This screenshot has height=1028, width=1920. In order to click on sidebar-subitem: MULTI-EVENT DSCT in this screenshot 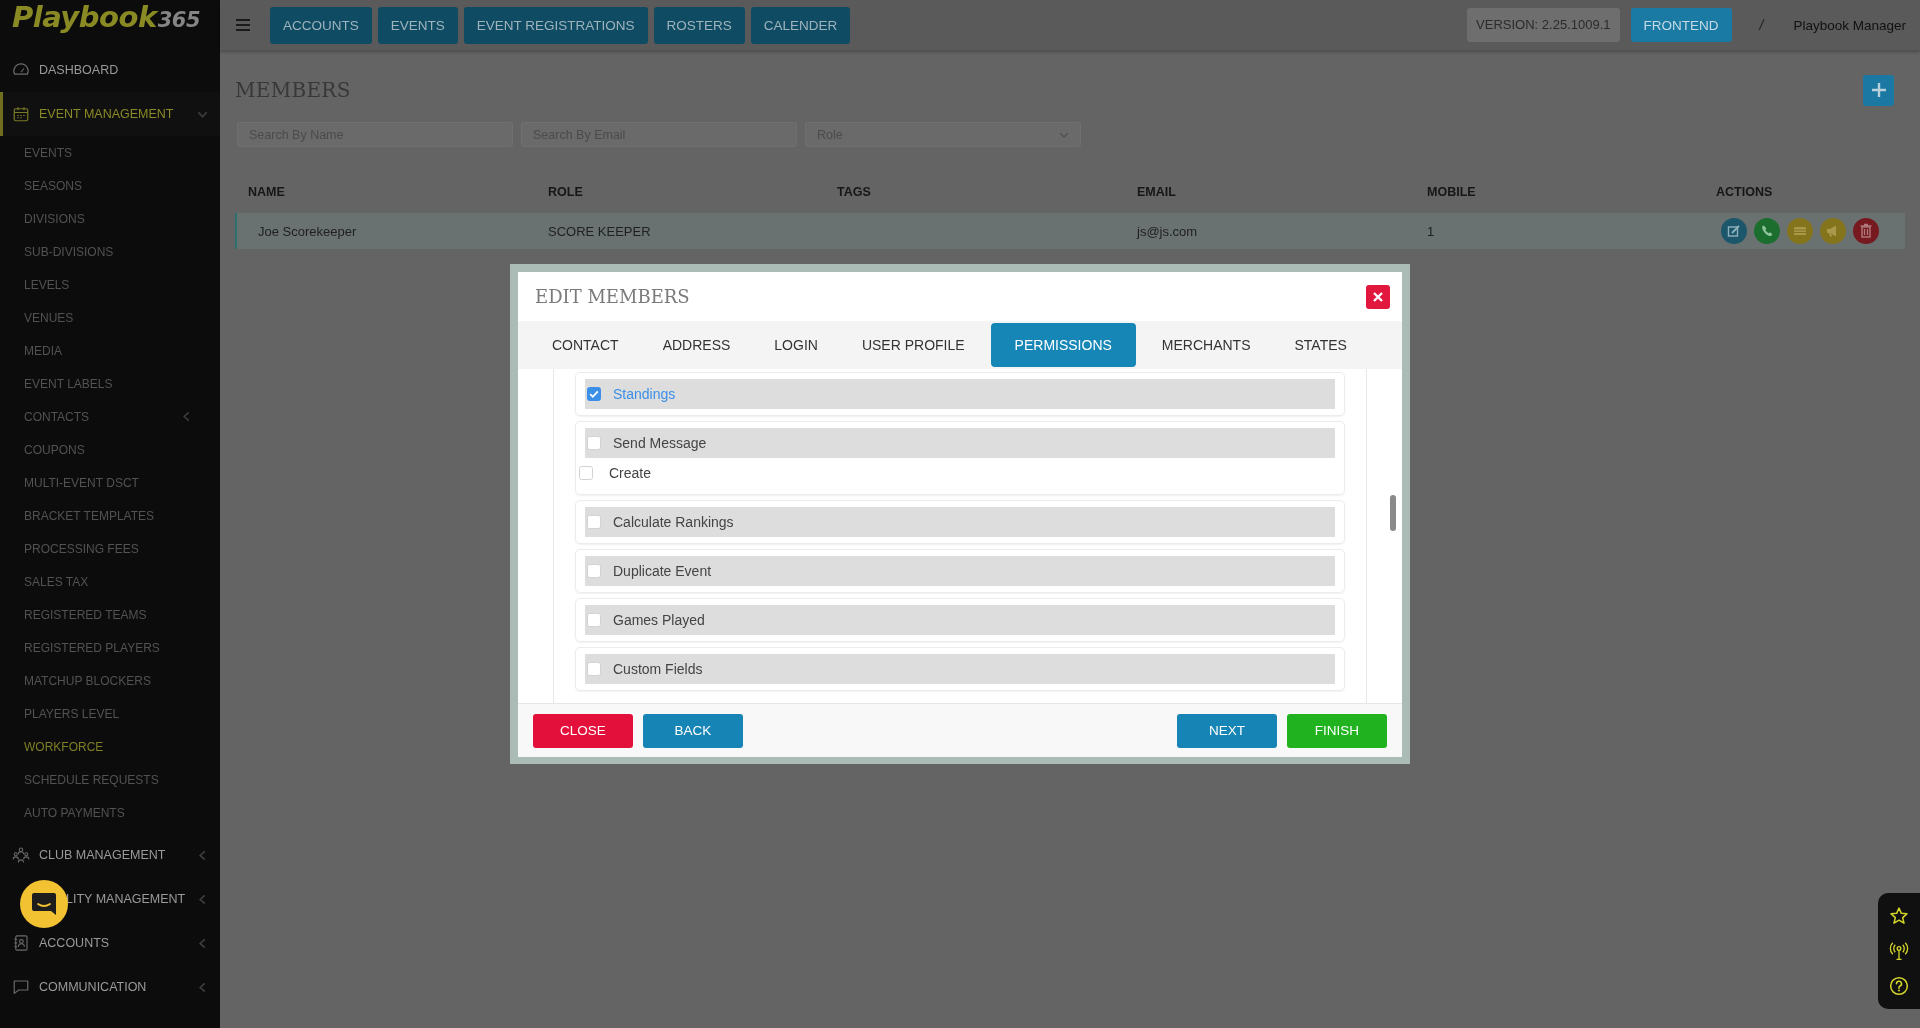, I will do `click(110, 482)`.